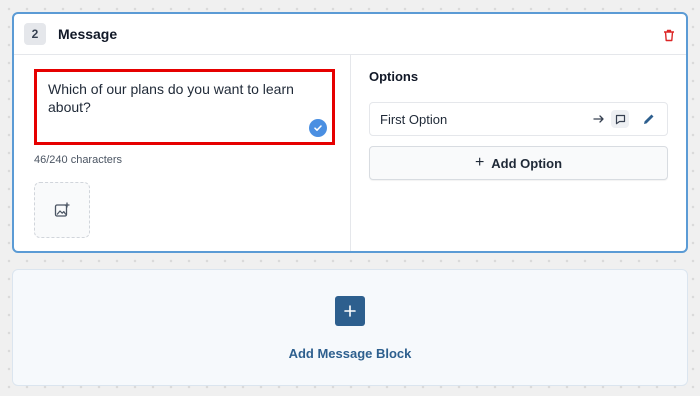 This screenshot has width=700, height=396. What do you see at coordinates (350, 353) in the screenshot?
I see `add-message-block-label: Add Message Block` at bounding box center [350, 353].